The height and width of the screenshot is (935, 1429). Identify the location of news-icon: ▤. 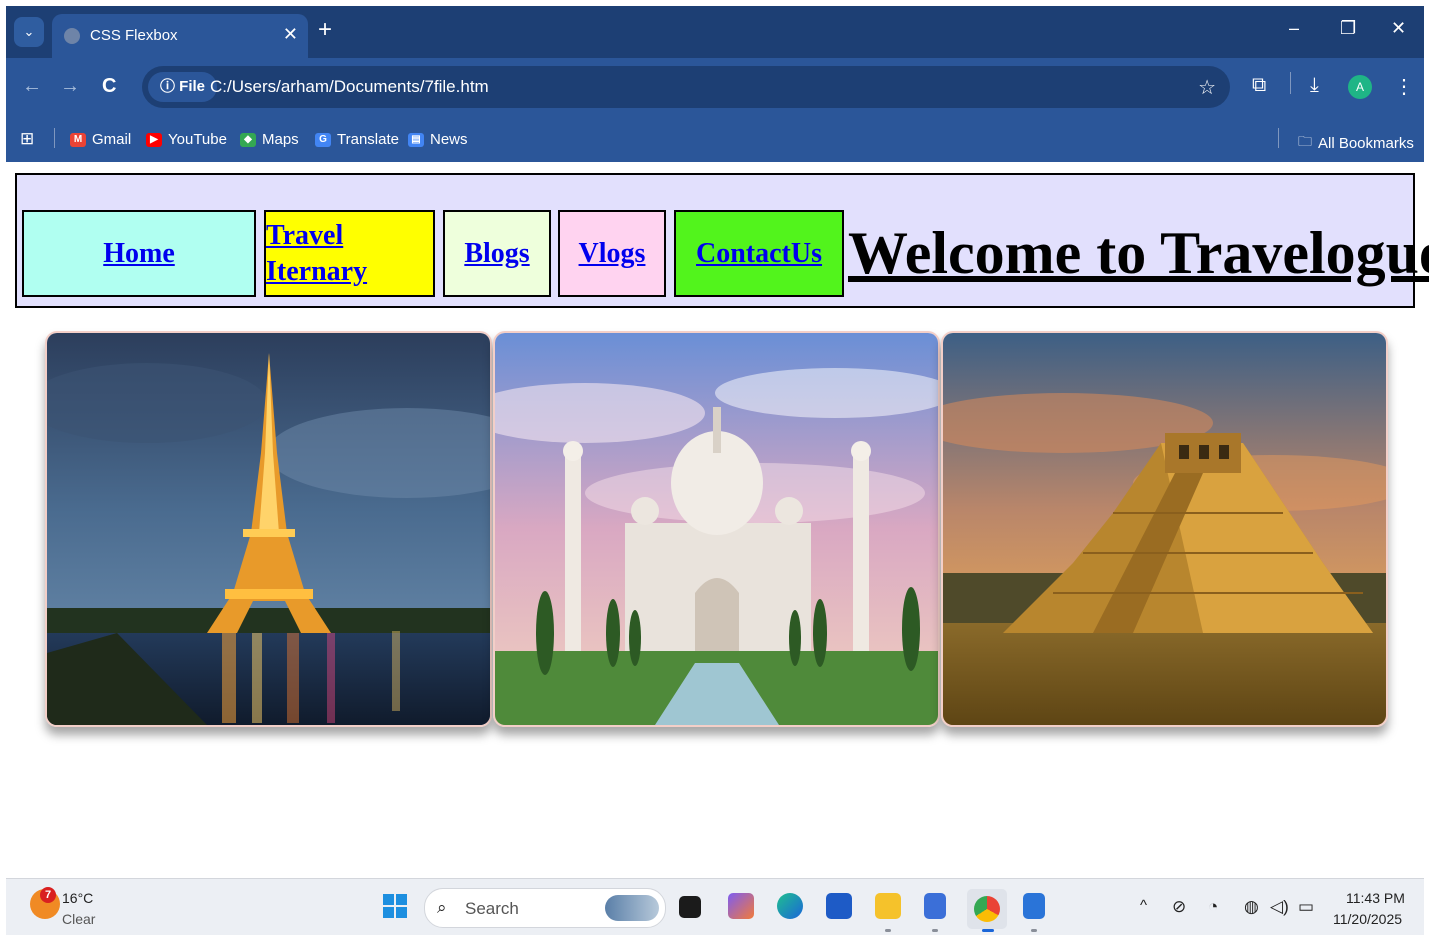
(416, 139).